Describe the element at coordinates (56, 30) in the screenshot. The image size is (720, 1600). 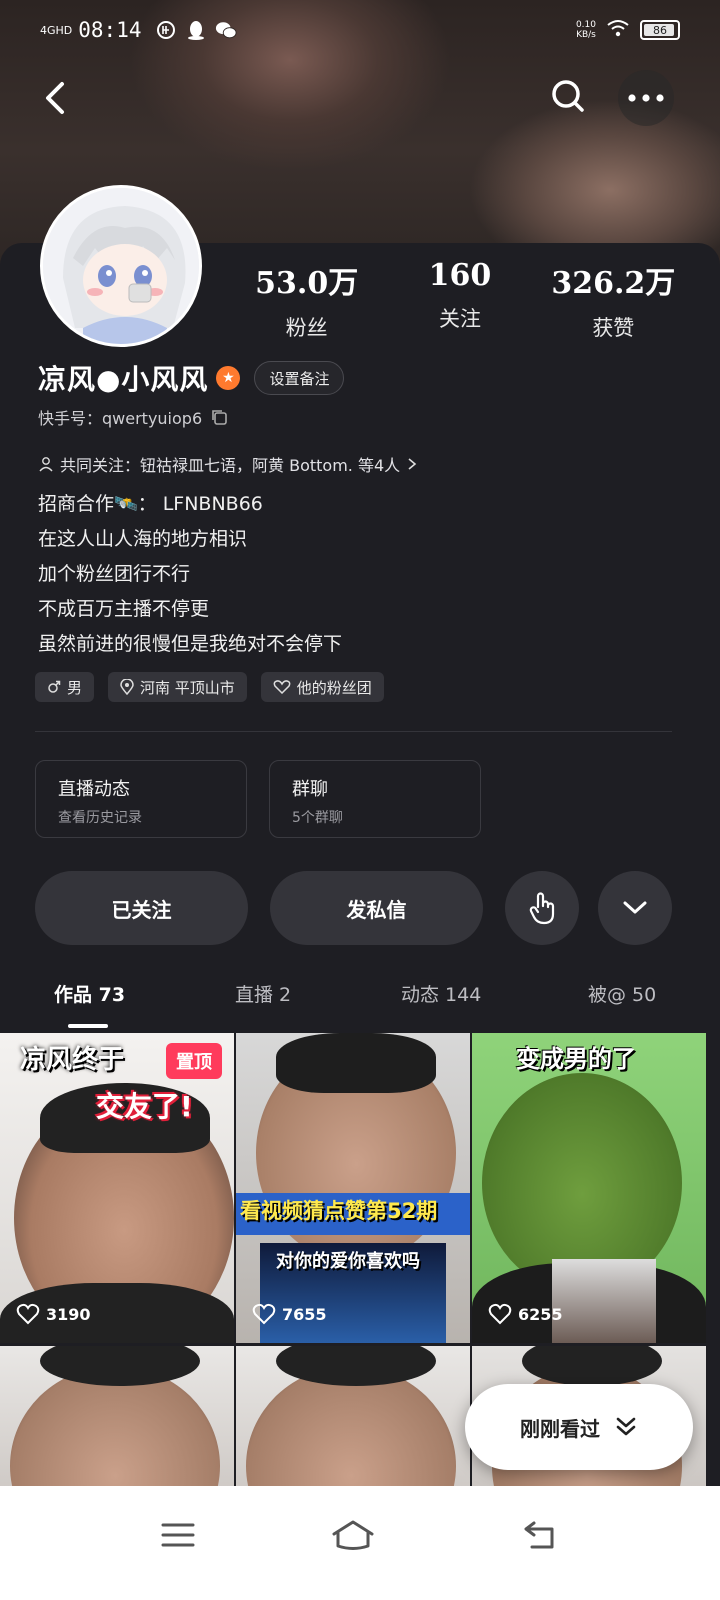
I see `network-indicator: 4GHD` at that location.